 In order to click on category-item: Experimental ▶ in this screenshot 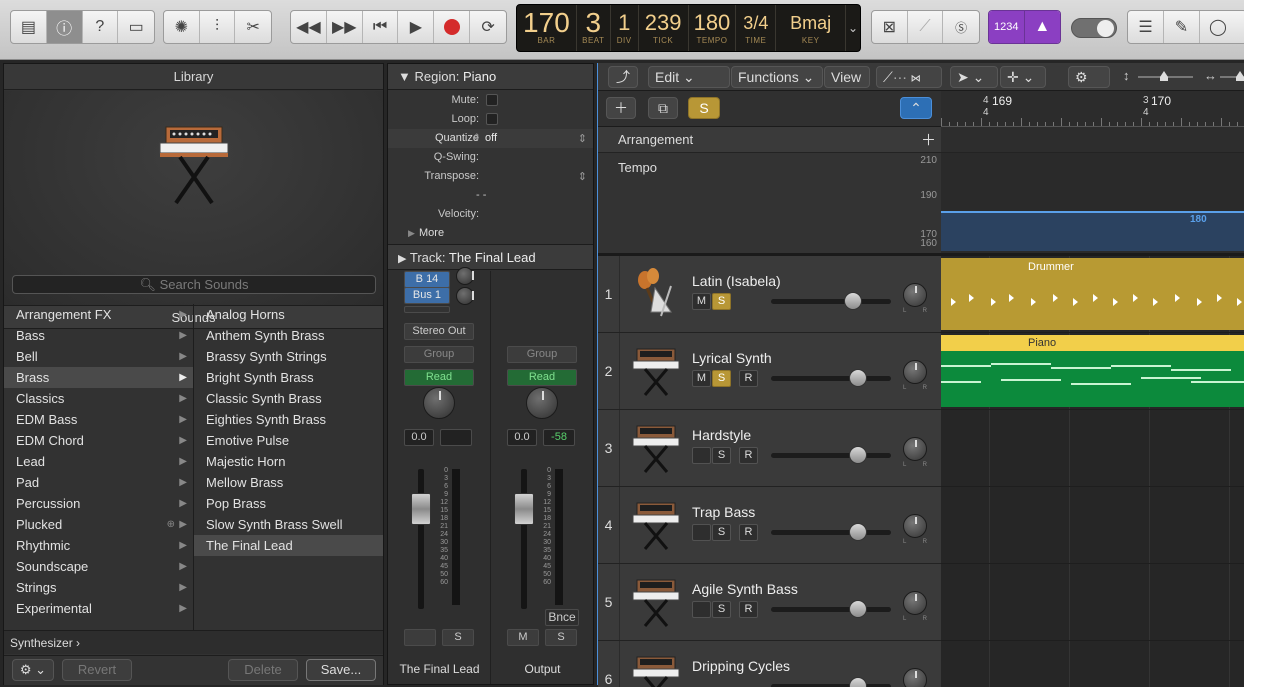, I will do `click(98, 608)`.